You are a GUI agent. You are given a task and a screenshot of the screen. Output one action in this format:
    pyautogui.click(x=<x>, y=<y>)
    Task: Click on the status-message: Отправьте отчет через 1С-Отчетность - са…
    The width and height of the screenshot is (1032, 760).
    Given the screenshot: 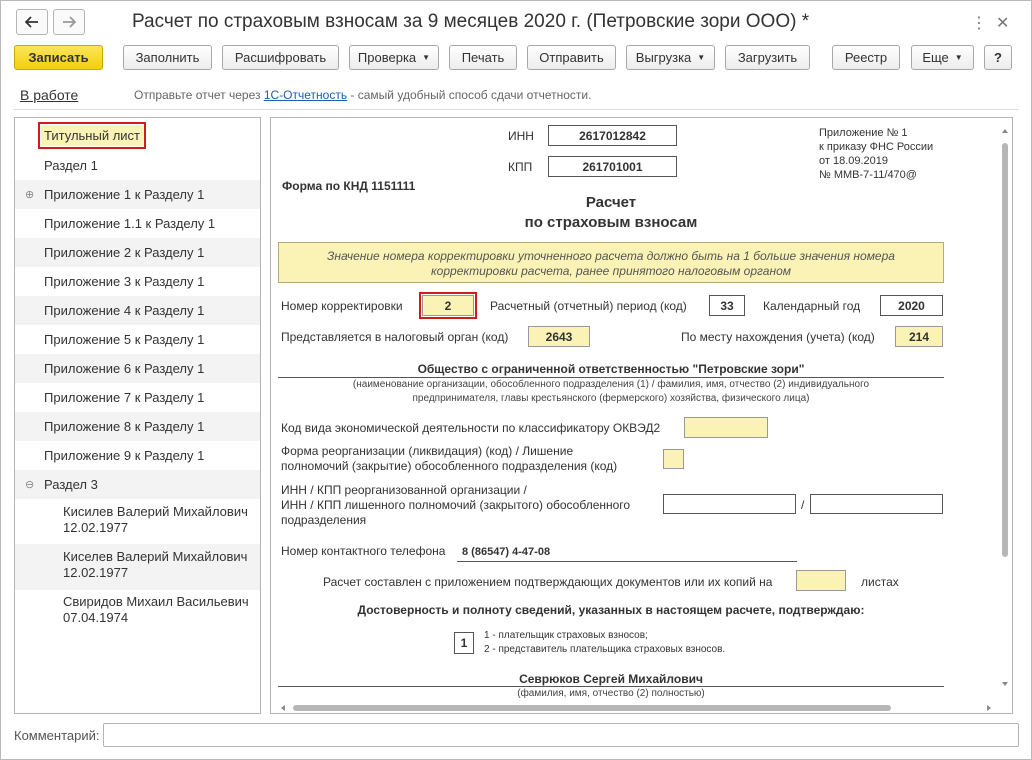 What is the action you would take?
    pyautogui.click(x=362, y=95)
    